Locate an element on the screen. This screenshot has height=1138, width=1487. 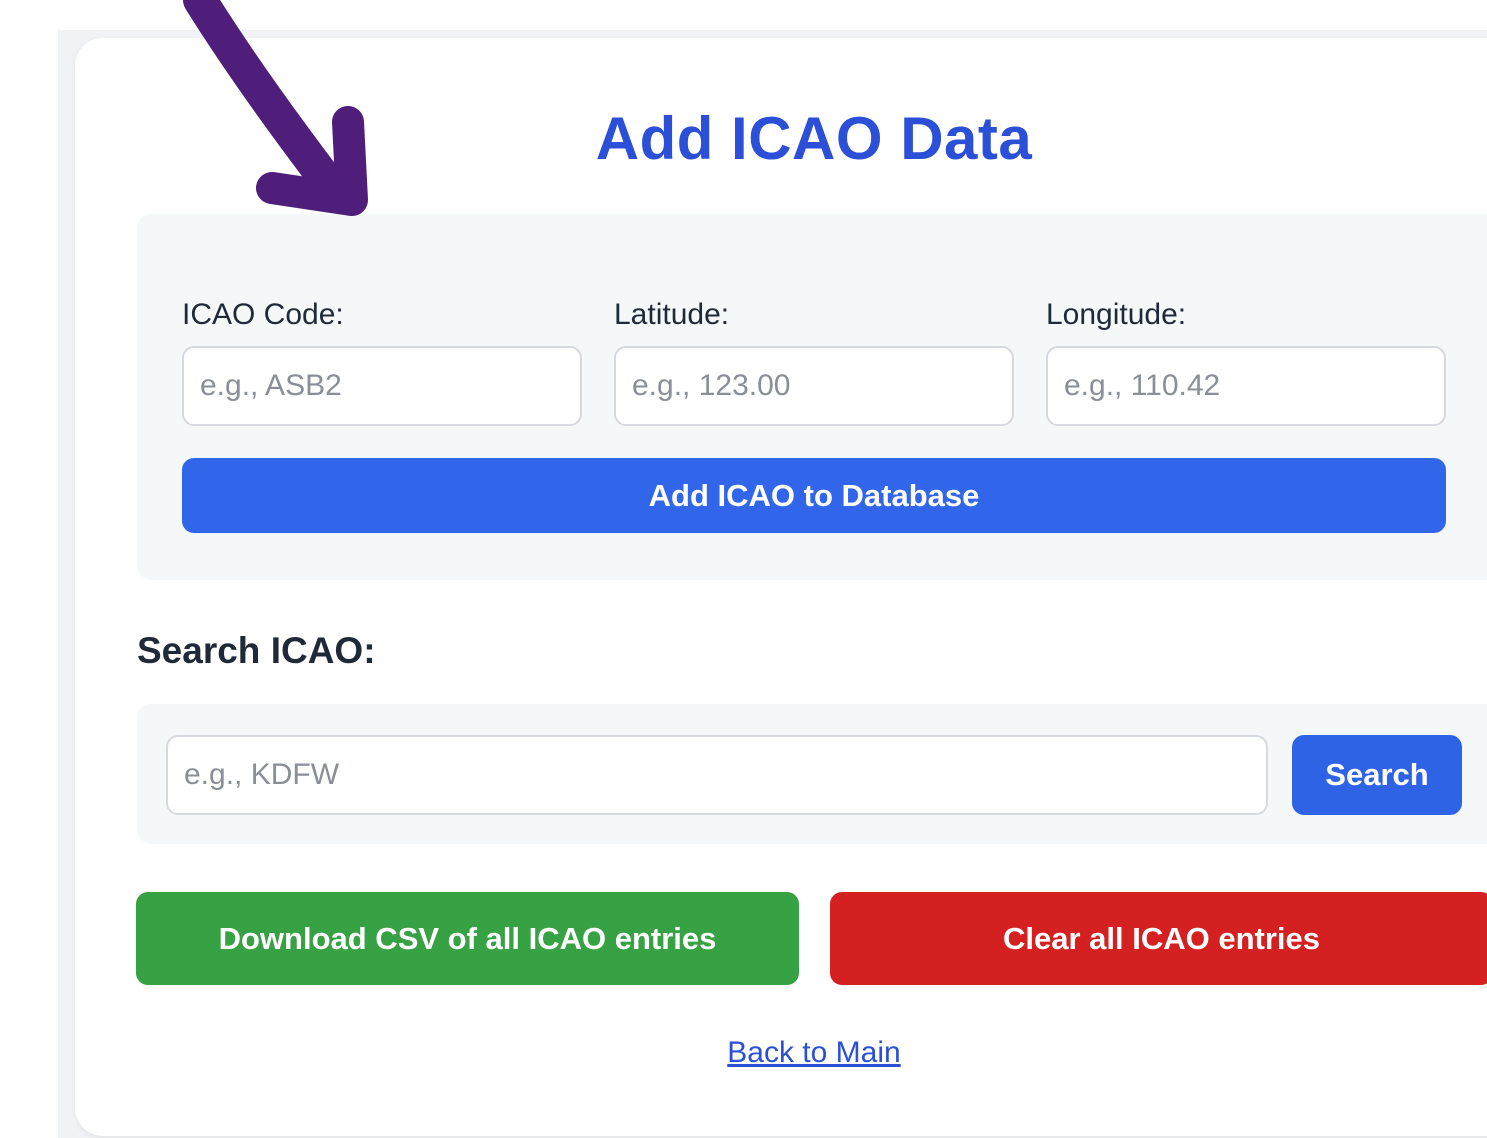
add-icao-button: Add ICAO to Database is located at coordinates (814, 495).